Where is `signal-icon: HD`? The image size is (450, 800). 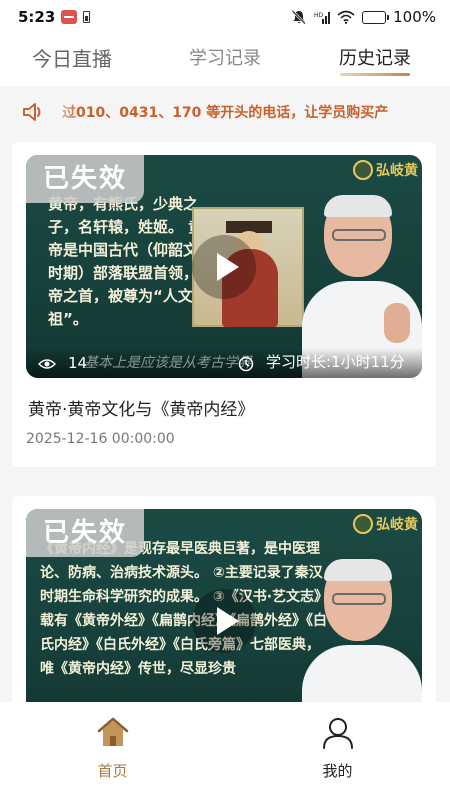
signal-icon: HD is located at coordinates (322, 18).